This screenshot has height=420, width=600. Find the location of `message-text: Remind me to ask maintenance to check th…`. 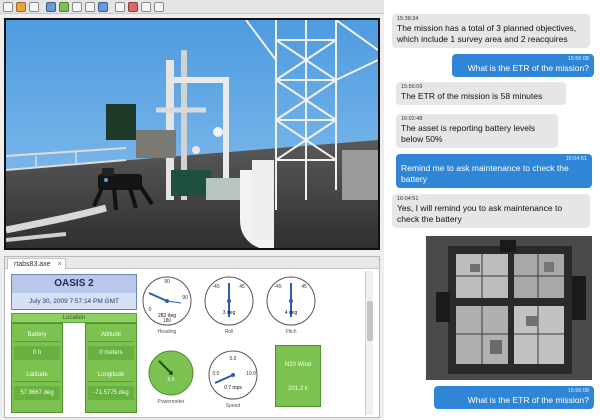

message-text: Remind me to ask maintenance to check th… is located at coordinates (485, 173).